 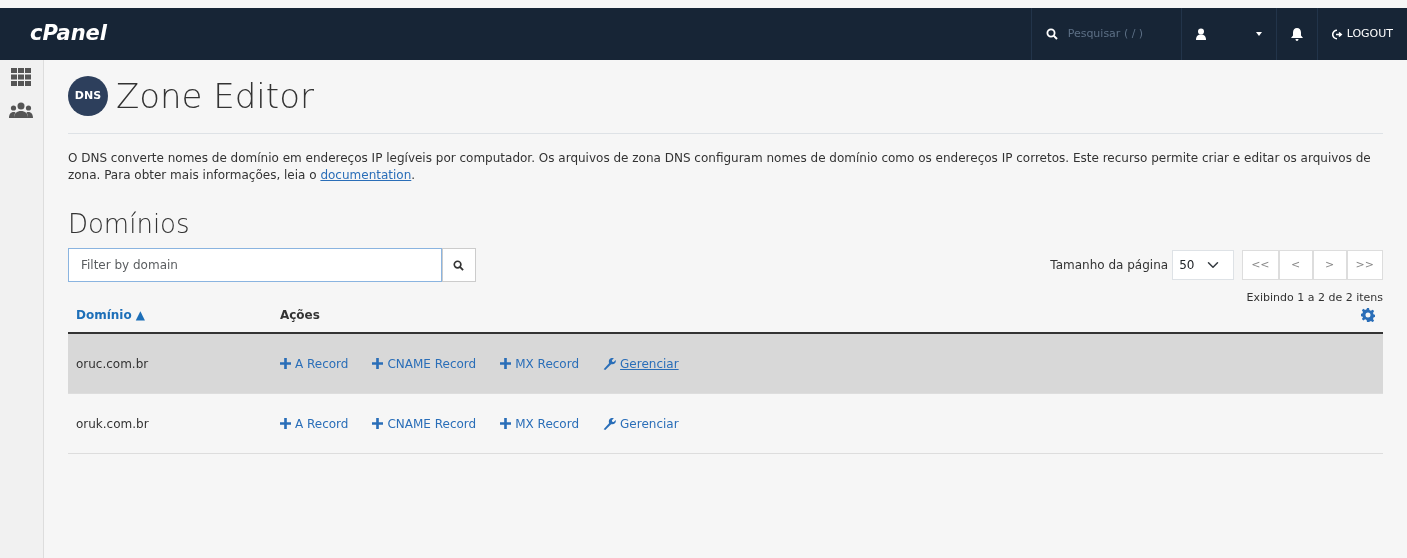 What do you see at coordinates (719, 167) in the screenshot?
I see `description: O DNS converte nomes de domínio em endereços IP legíveis por computador. Os arquivos de zona DNS configuram nomes de domínio como os endereços IP corretos. Este recurso permite criar e editar os arquivos de zona. Para obter mais informações, leia o documentation.` at bounding box center [719, 167].